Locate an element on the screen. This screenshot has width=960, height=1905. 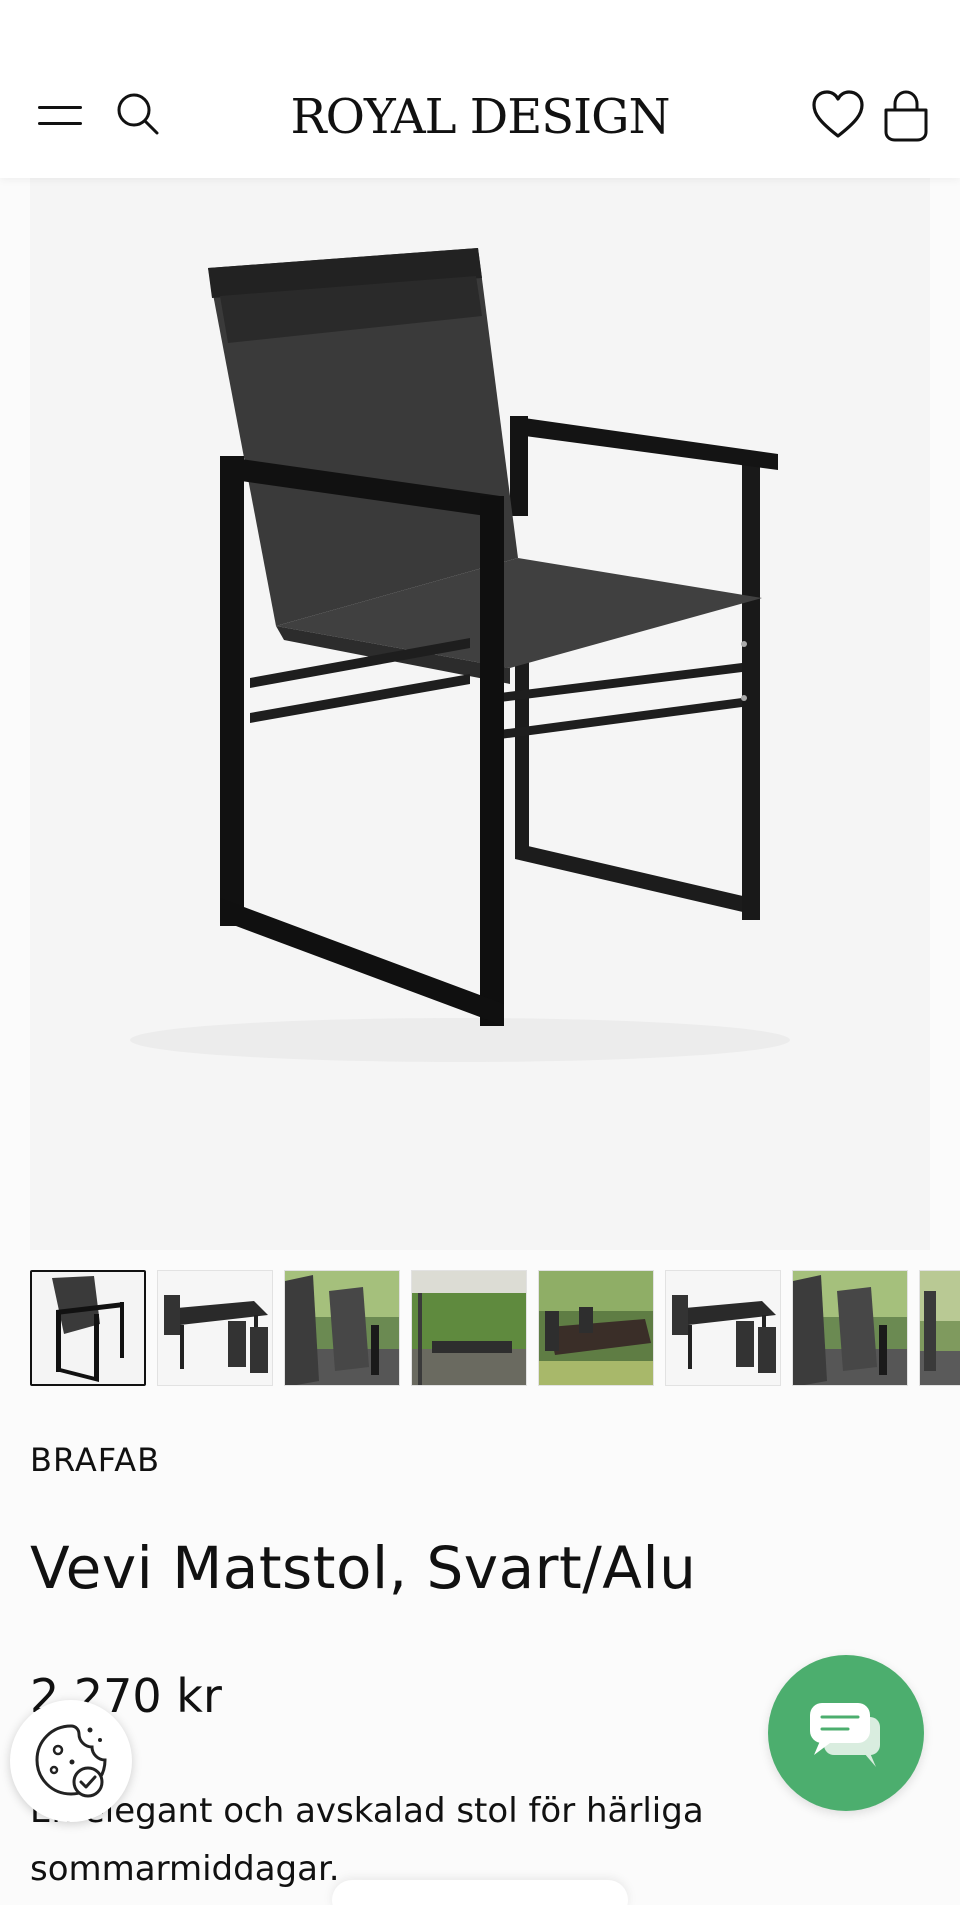
menu-button is located at coordinates (62, 116).